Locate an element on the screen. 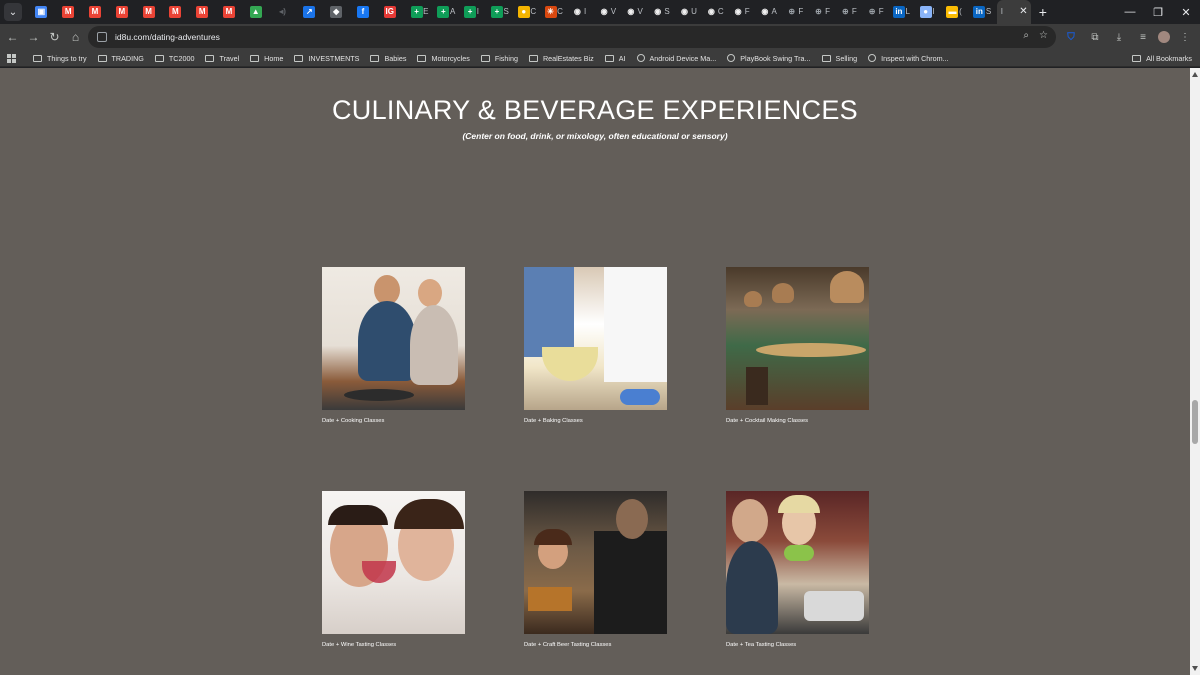 The image size is (1200, 675). bookmark-item: INVESTMENTS is located at coordinates (326, 58).